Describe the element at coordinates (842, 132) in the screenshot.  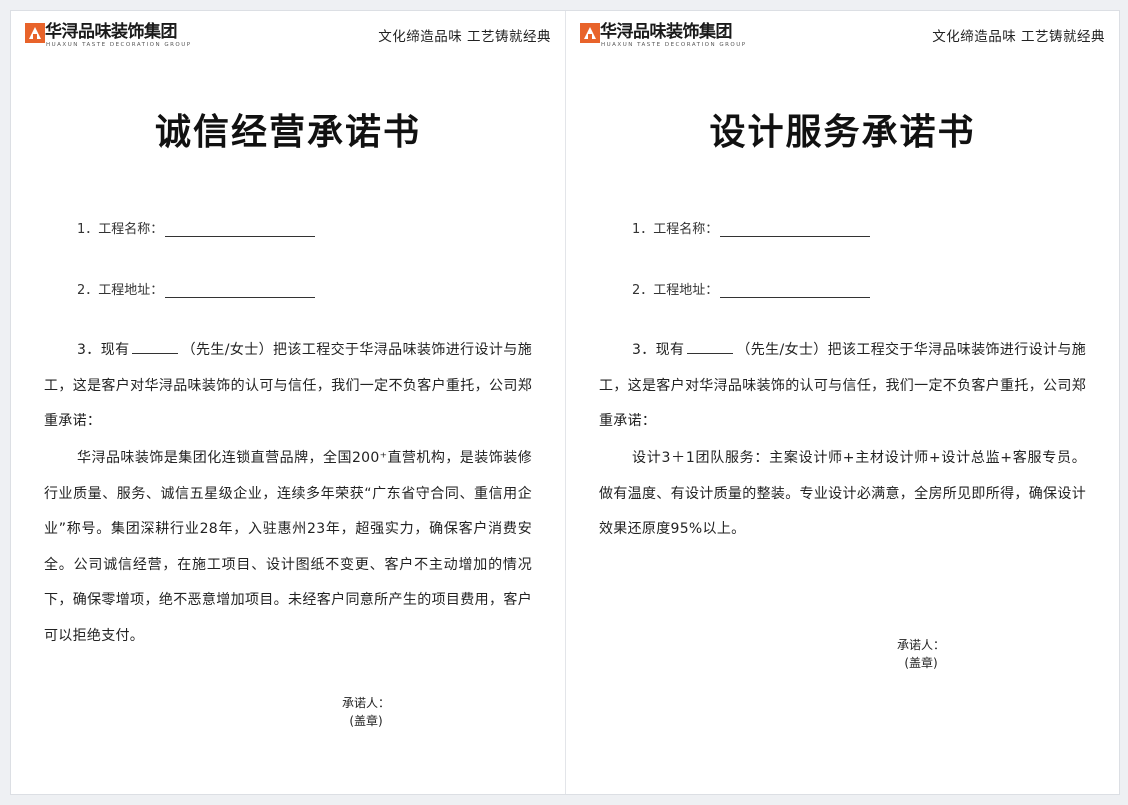
I see `page-title: 设计服务承诺书` at that location.